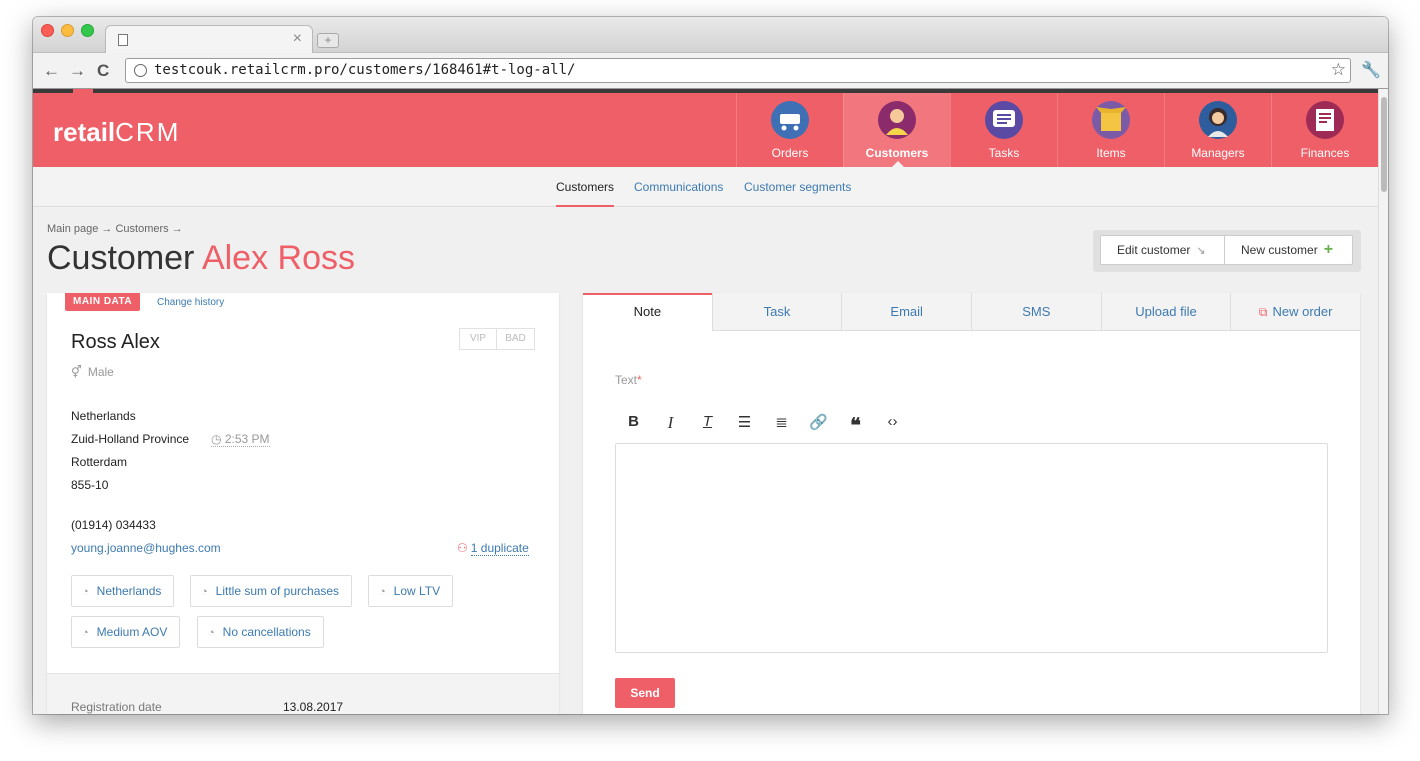  What do you see at coordinates (1201, 251) in the screenshot?
I see `edit-icon: ↘` at bounding box center [1201, 251].